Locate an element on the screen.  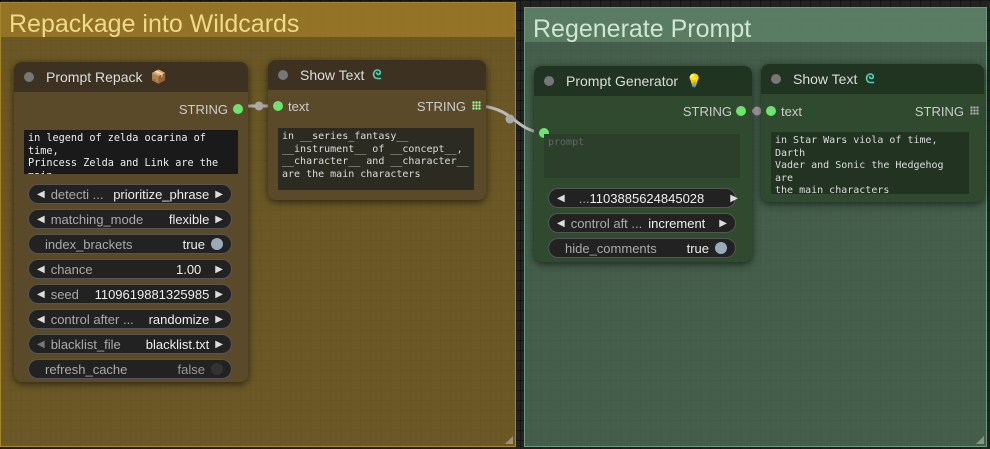
seed-number: ◀ ... 1103885624845028 ▶ is located at coordinates (643, 198).